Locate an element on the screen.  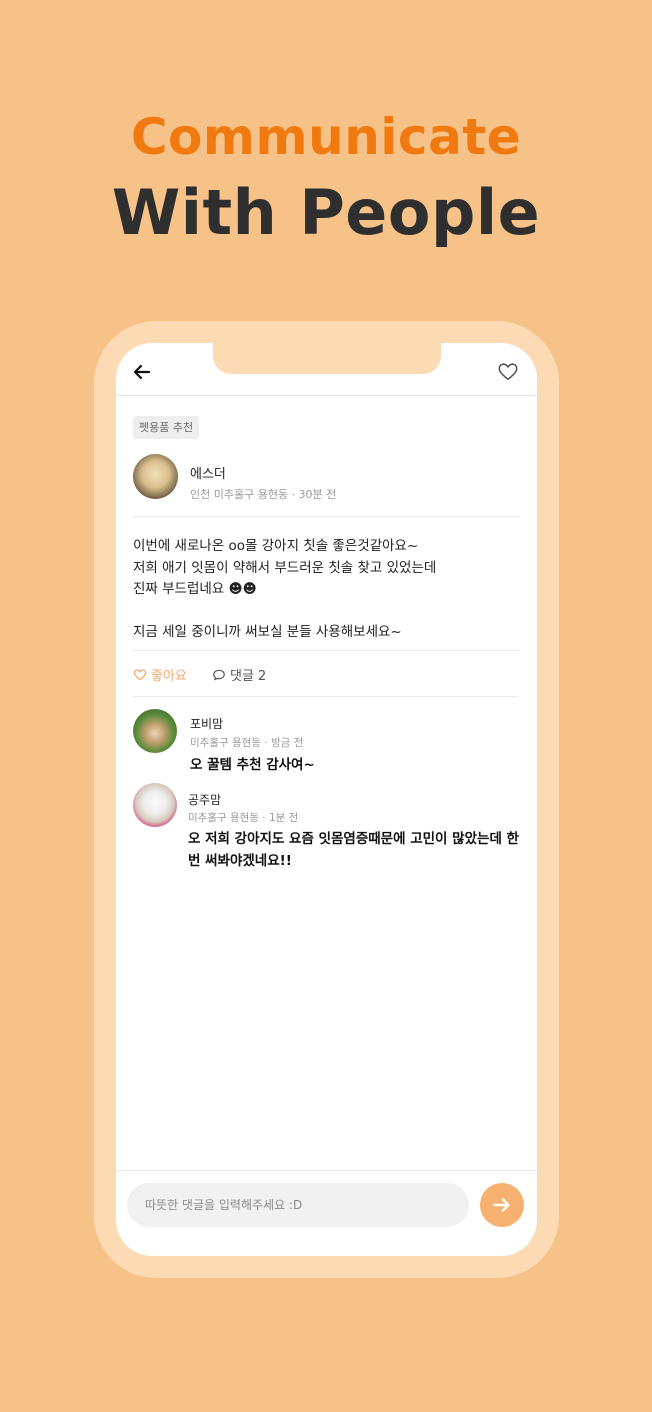
promo-title-line2: With People is located at coordinates (326, 212).